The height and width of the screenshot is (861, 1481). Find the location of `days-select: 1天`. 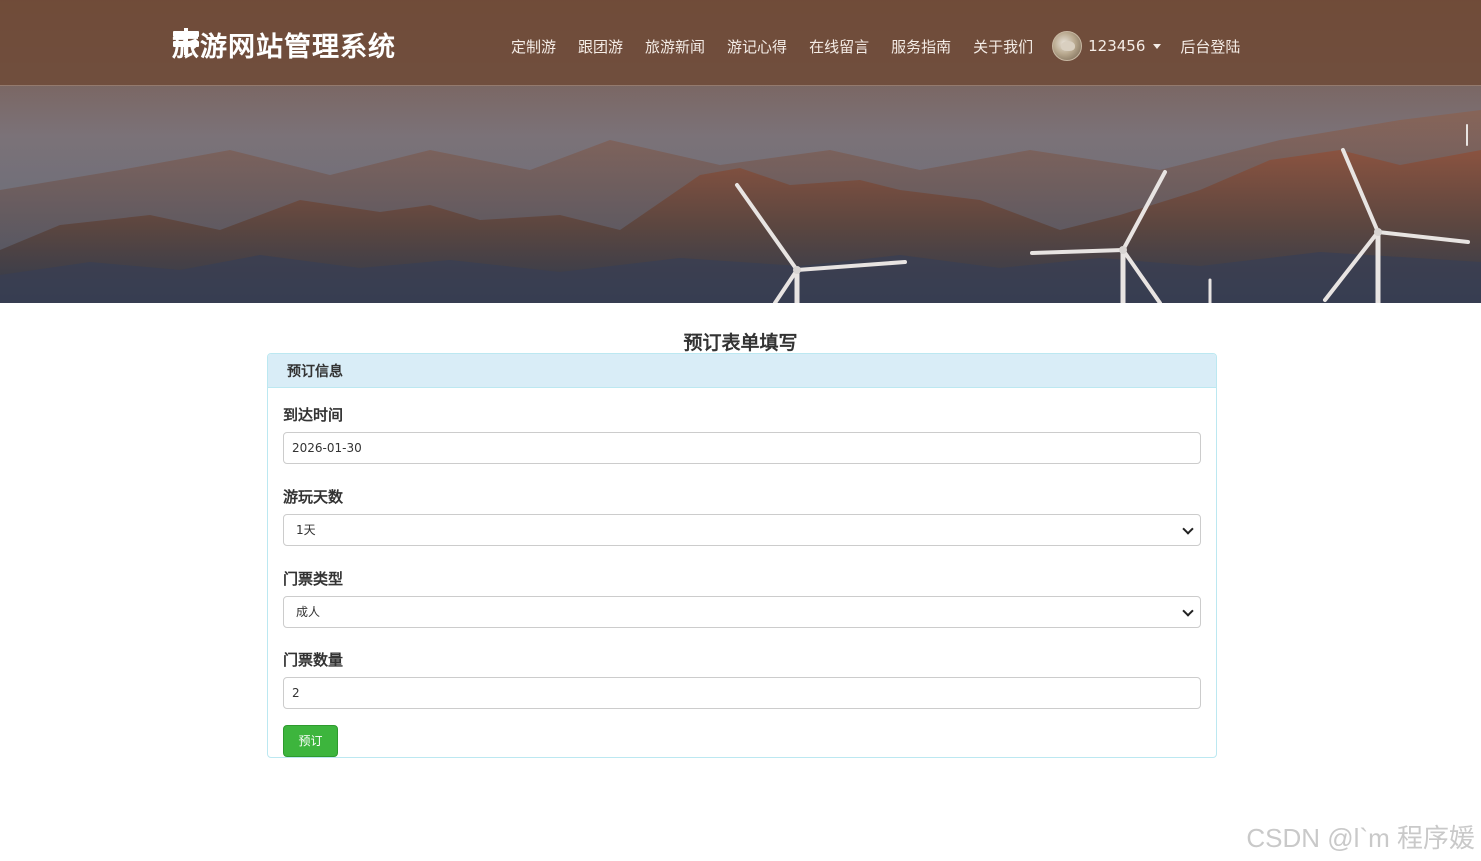

days-select: 1天 is located at coordinates (742, 530).